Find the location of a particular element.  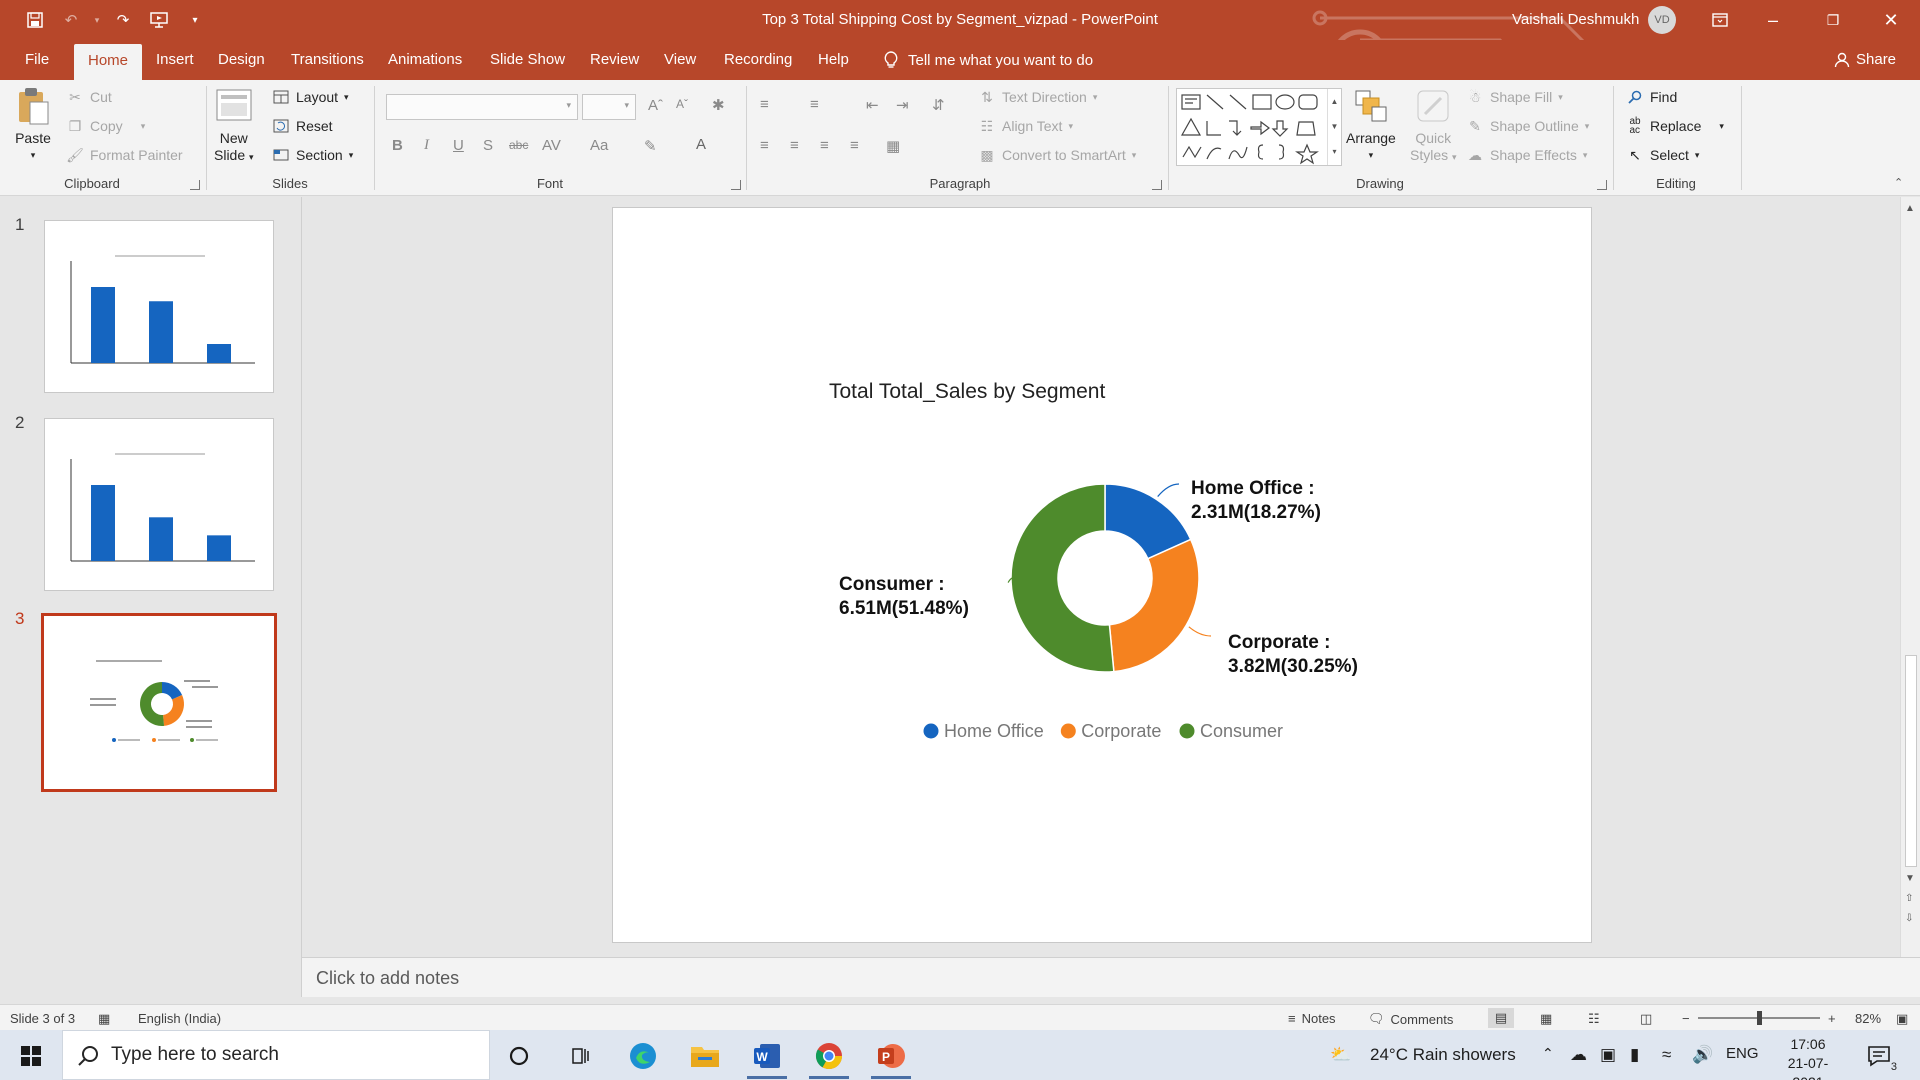

cut-button: ✂ Cut is located at coordinates (89, 97).